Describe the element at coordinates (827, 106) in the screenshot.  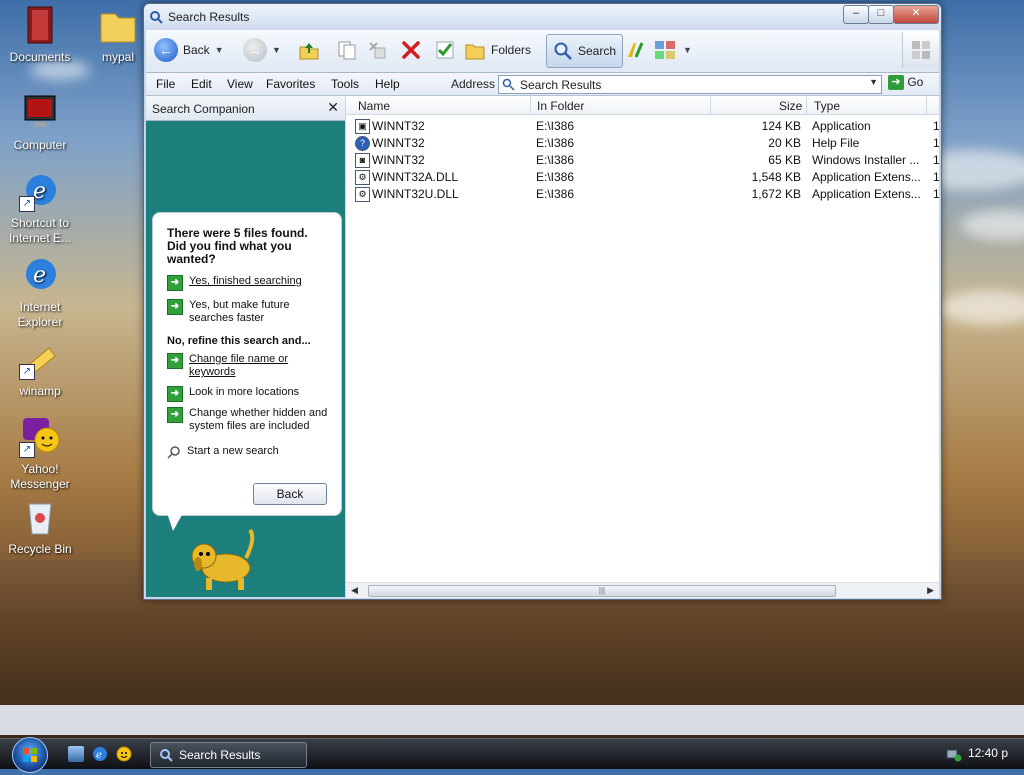
I see `column-type: Type` at that location.